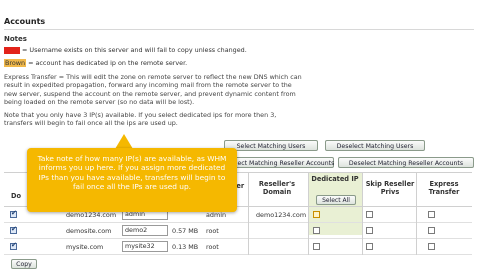 Image resolution: width=480 pixels, height=270 pixels. What do you see at coordinates (239, 29) in the screenshot?
I see `divider` at bounding box center [239, 29].